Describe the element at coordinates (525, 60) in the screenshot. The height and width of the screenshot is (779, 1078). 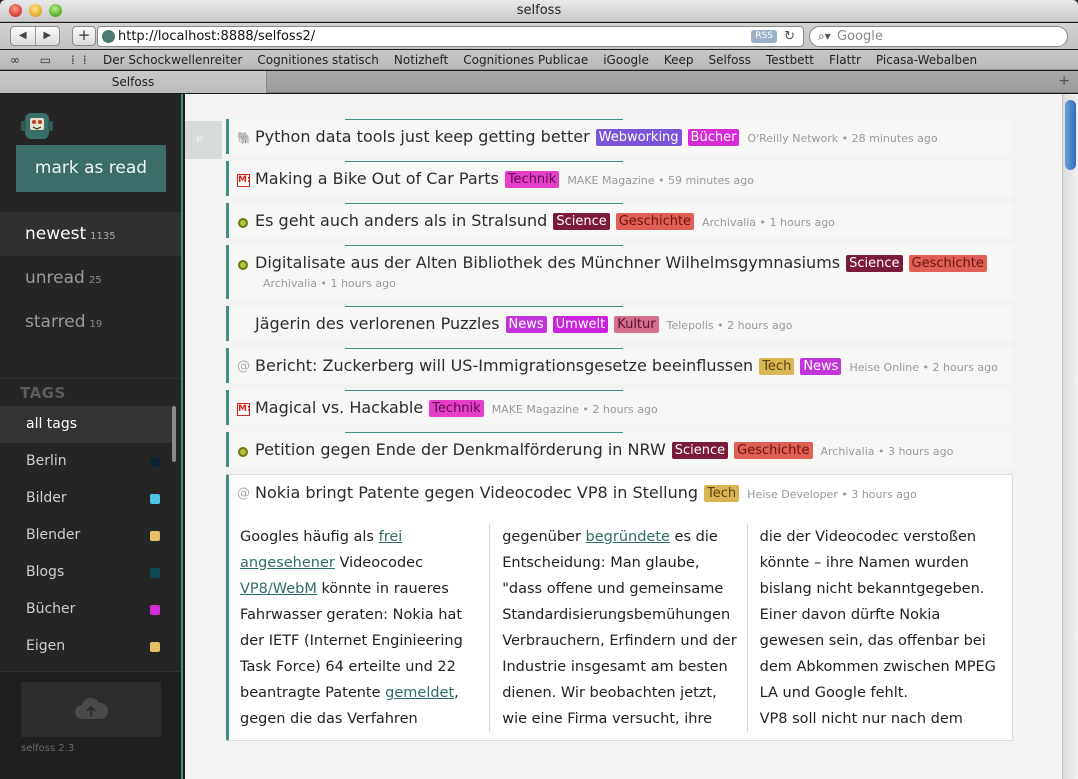
I see `bookmark-item: Cognitiones Publicae` at that location.